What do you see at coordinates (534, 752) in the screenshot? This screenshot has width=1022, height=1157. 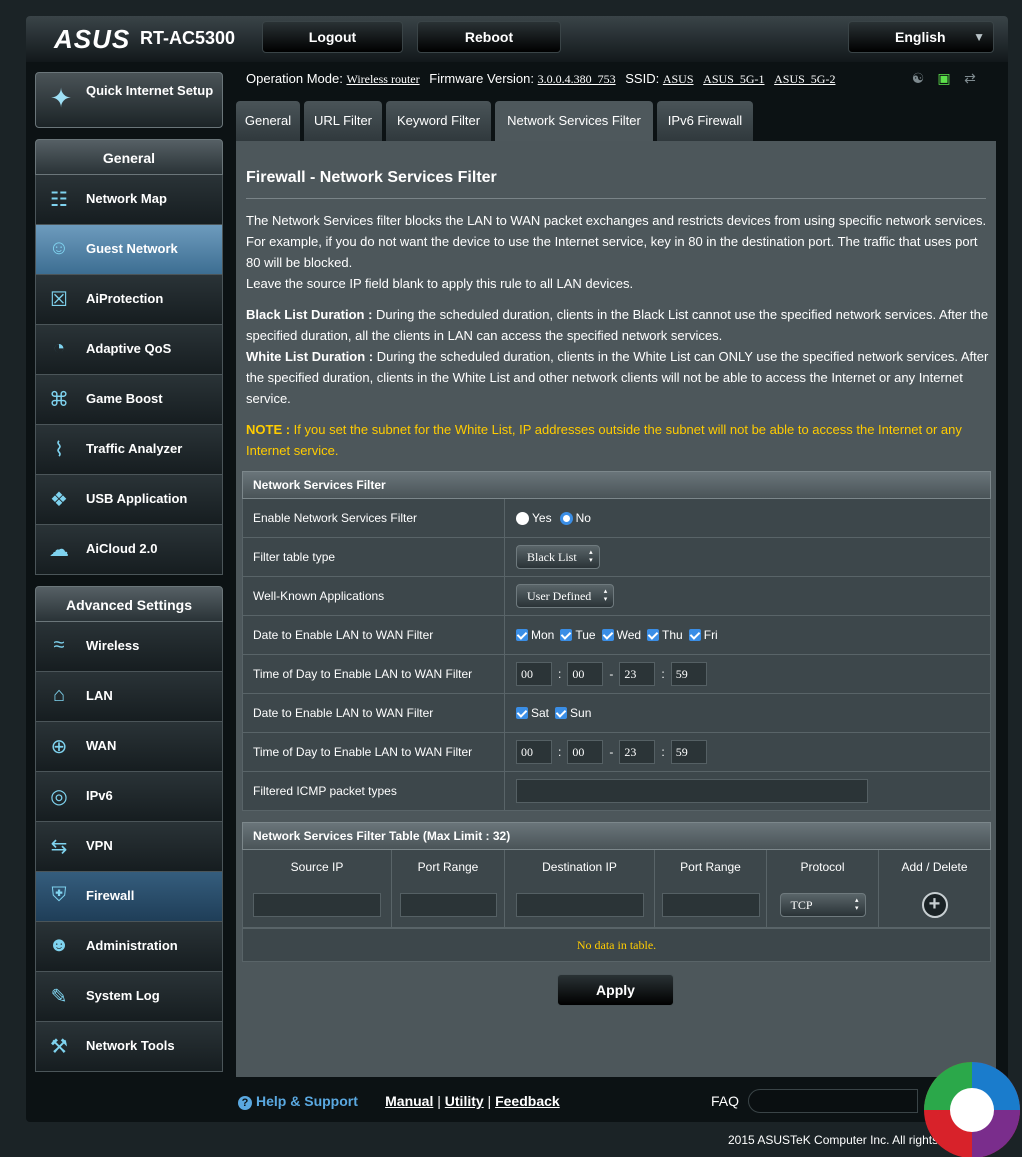 I see `weekend-start-hour-input: 00` at bounding box center [534, 752].